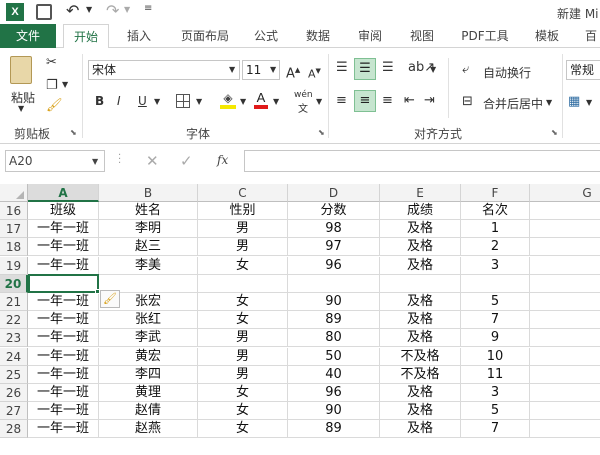 The height and width of the screenshot is (455, 600). Describe the element at coordinates (28, 36) in the screenshot. I see `tab-file: 文件` at that location.